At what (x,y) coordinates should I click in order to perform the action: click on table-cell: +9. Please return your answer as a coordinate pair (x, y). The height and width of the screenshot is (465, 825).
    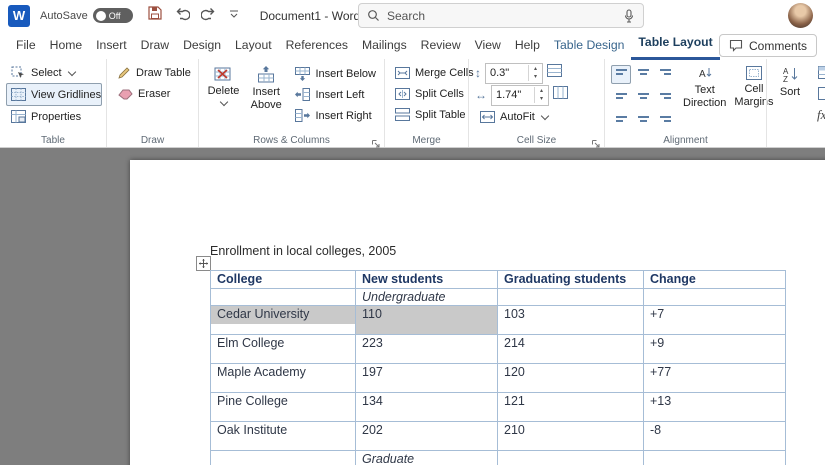
    Looking at the image, I should click on (714, 349).